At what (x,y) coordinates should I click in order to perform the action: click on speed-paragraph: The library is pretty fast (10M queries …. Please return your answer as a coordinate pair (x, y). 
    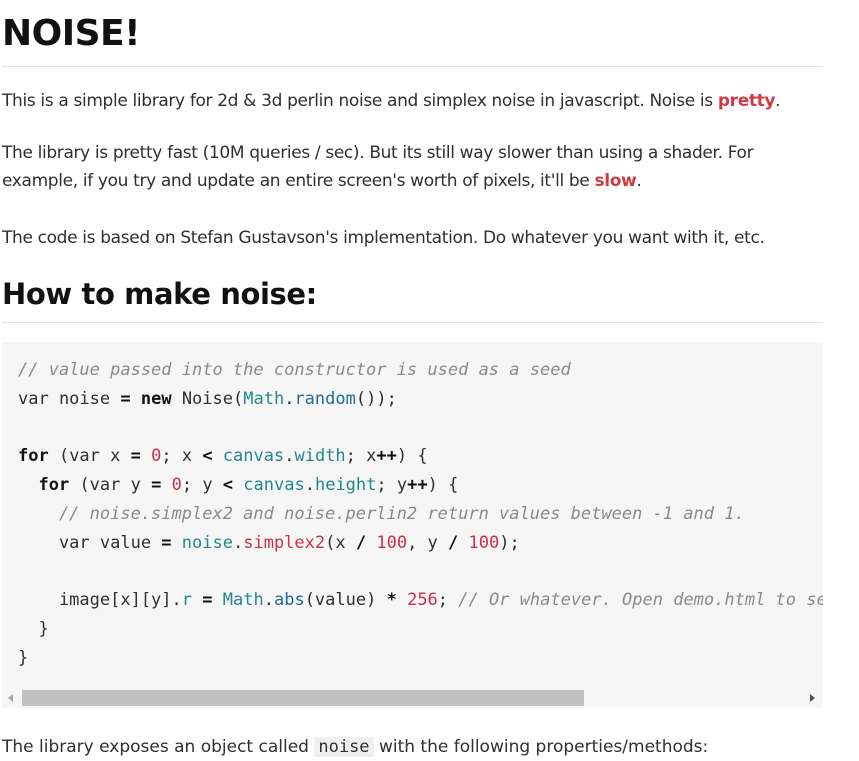
    Looking at the image, I should click on (402, 167).